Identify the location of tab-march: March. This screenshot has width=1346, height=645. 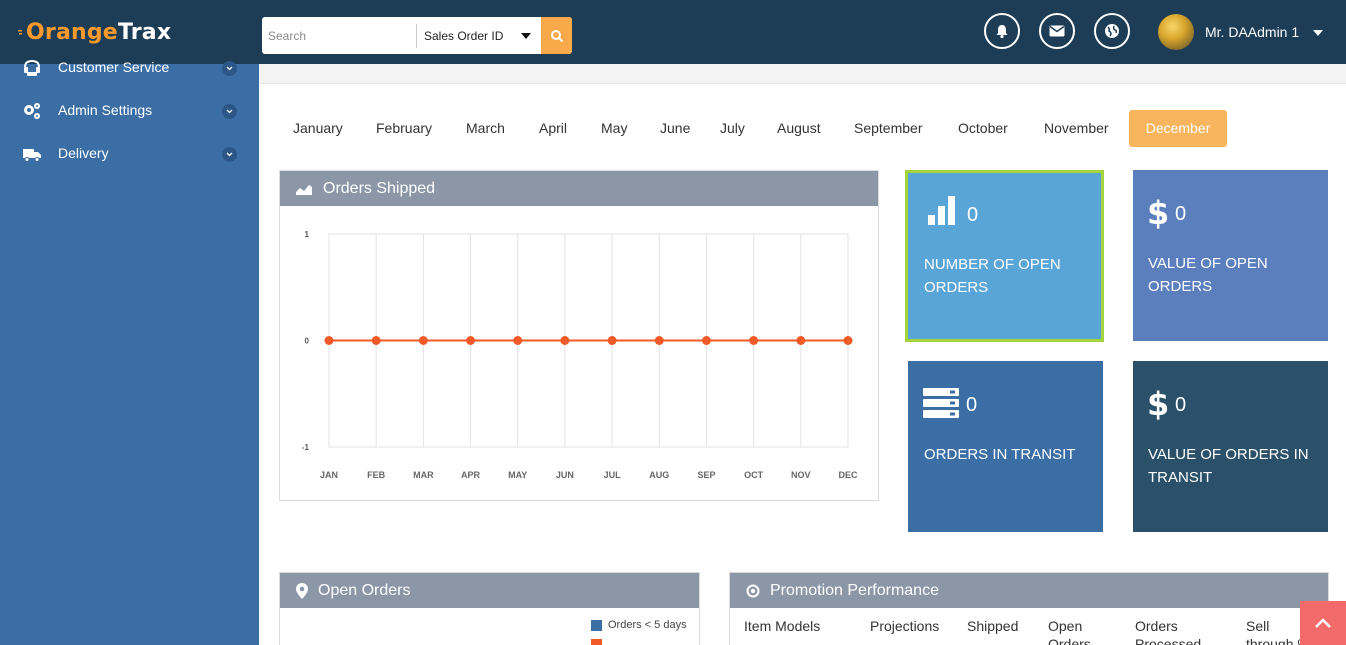
(485, 128).